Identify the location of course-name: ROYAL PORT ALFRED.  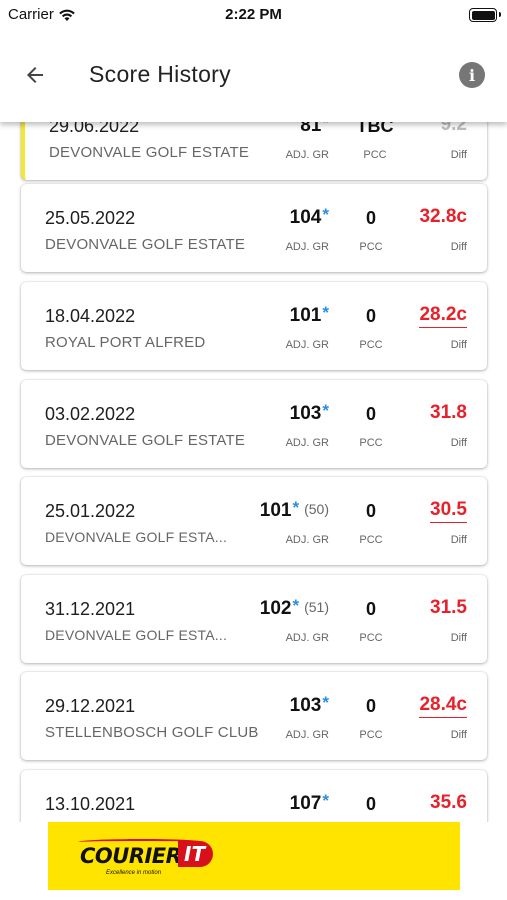
(125, 342).